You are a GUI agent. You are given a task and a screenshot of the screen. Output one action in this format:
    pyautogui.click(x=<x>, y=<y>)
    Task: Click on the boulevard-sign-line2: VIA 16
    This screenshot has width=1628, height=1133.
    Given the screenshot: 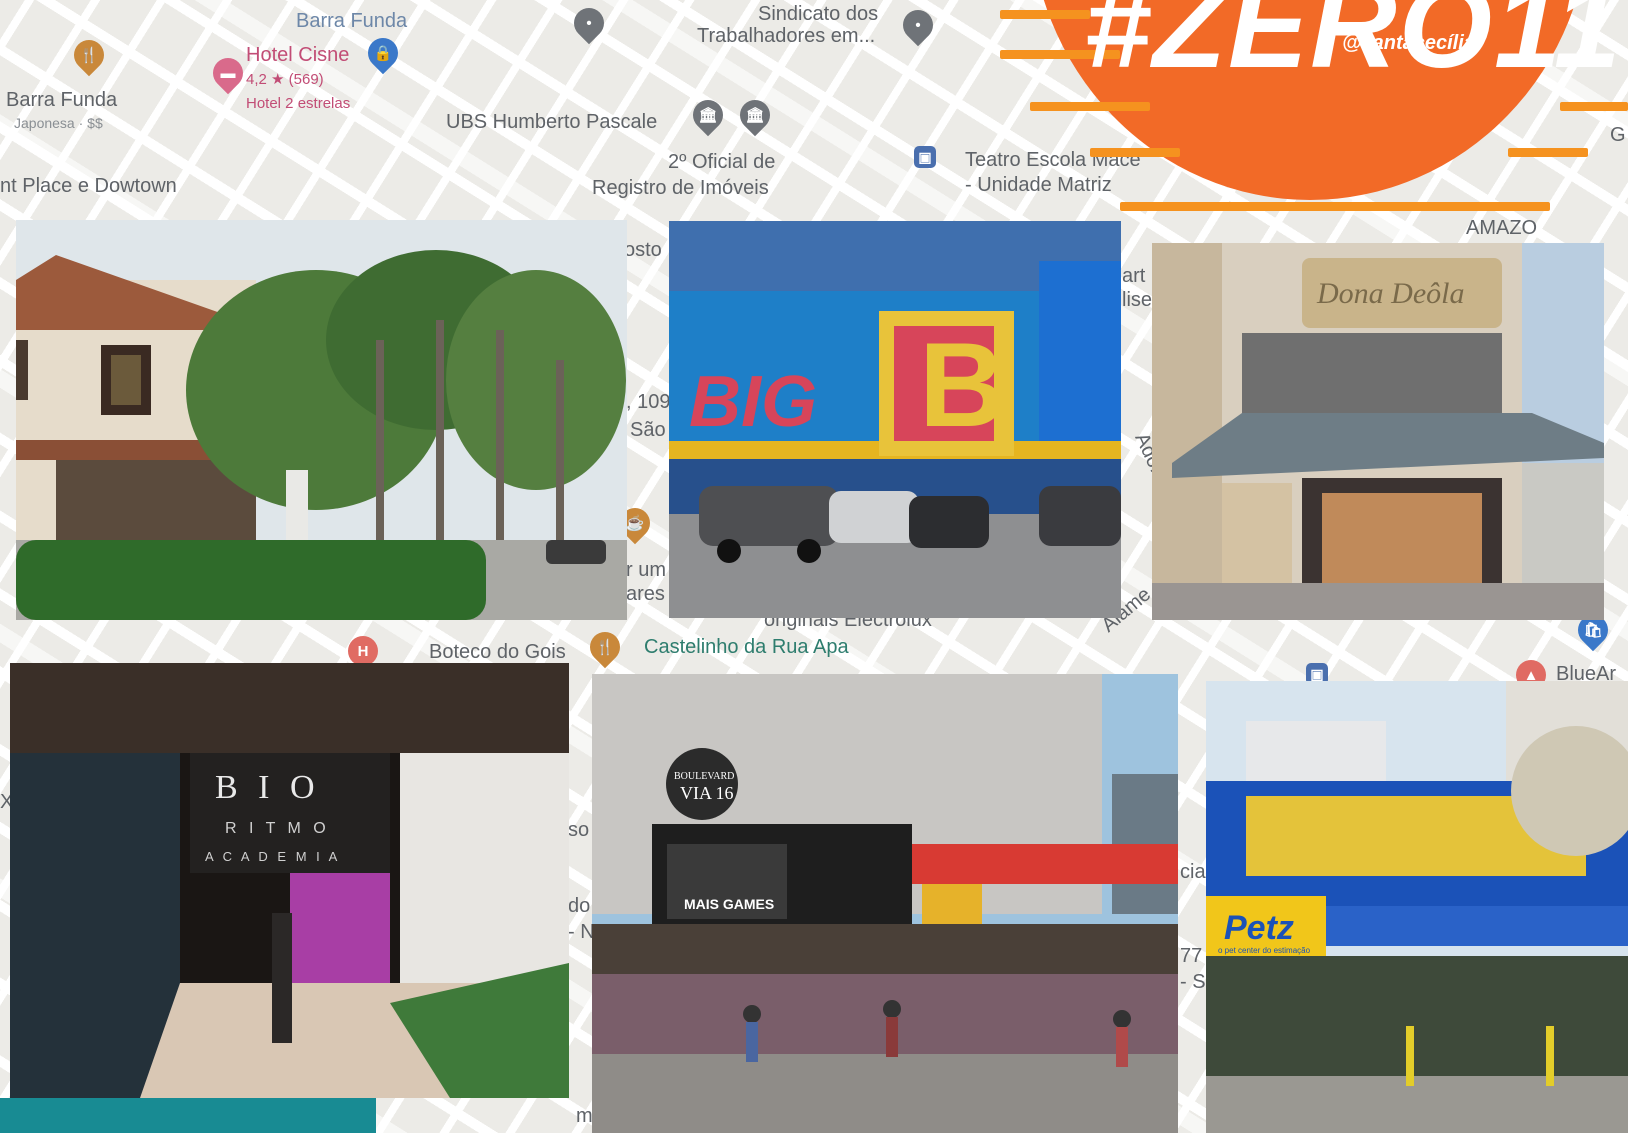 What is the action you would take?
    pyautogui.click(x=707, y=793)
    